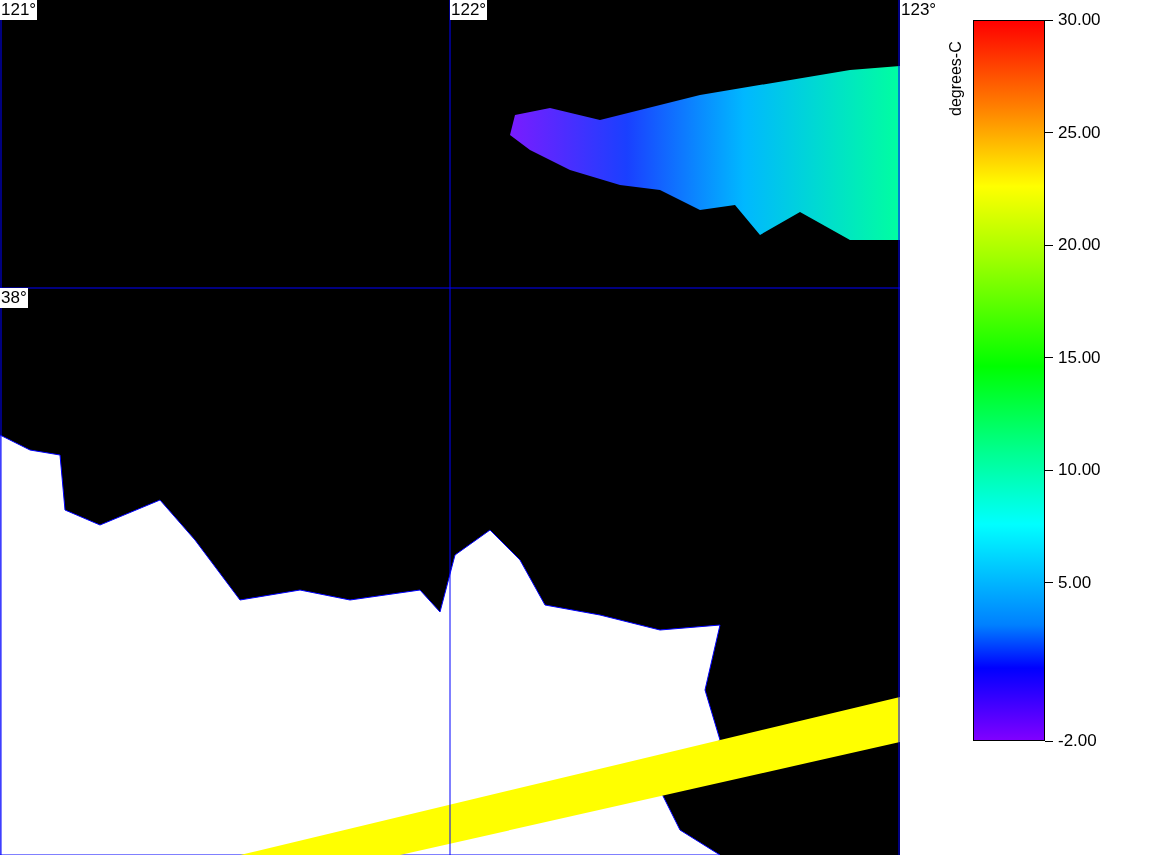  I want to click on tick-label: 15.00, so click(1079, 357).